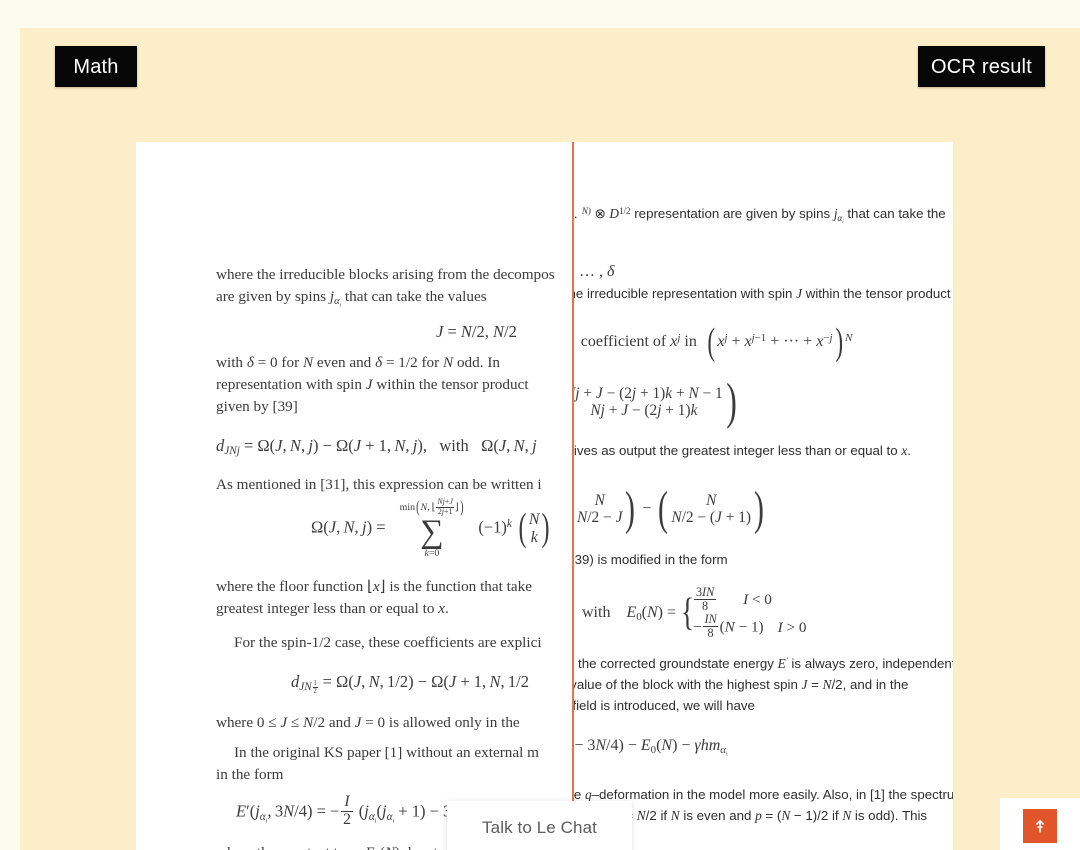 The height and width of the screenshot is (850, 1080). I want to click on comparison-slider-handle, so click(573, 496).